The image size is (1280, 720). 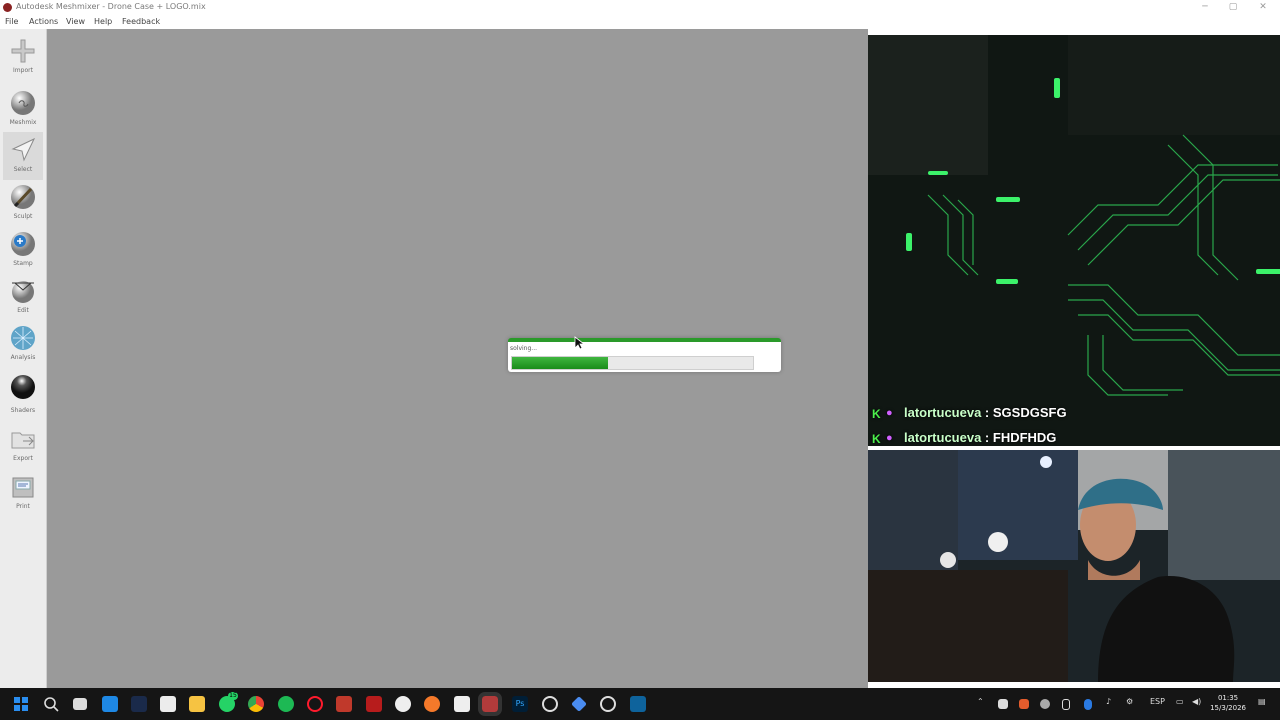 I want to click on tool-label: Select, so click(x=23, y=169).